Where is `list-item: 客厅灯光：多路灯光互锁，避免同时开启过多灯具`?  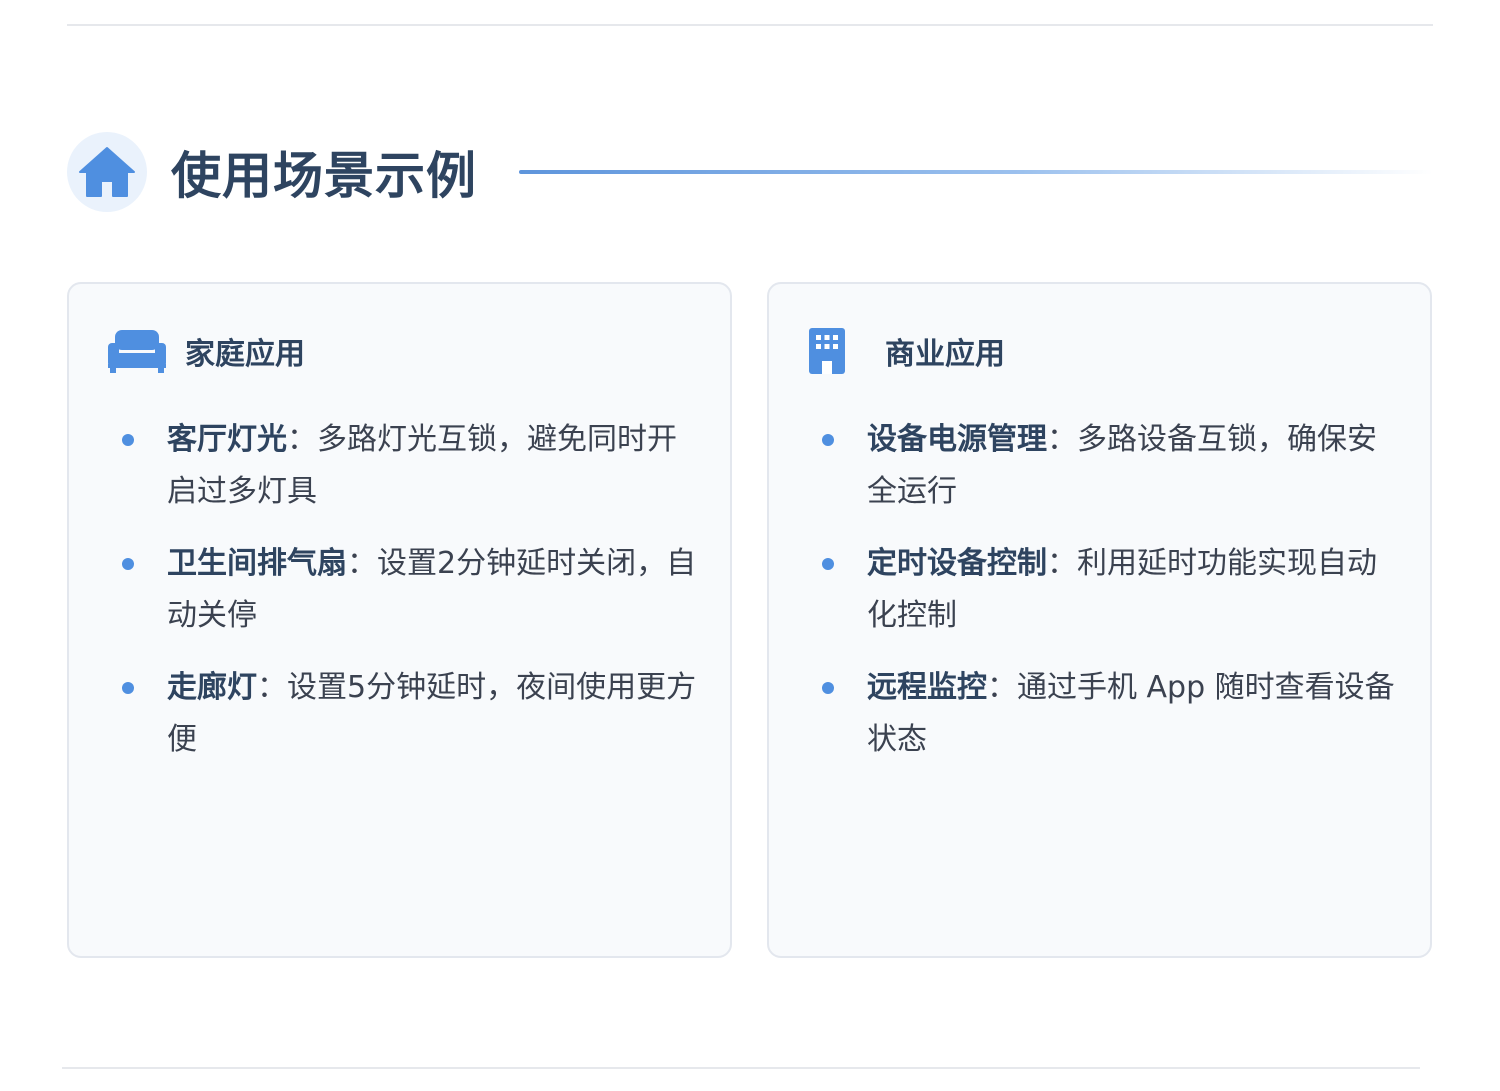 list-item: 客厅灯光：多路灯光互锁，避免同时开启过多灯具 is located at coordinates (399, 466).